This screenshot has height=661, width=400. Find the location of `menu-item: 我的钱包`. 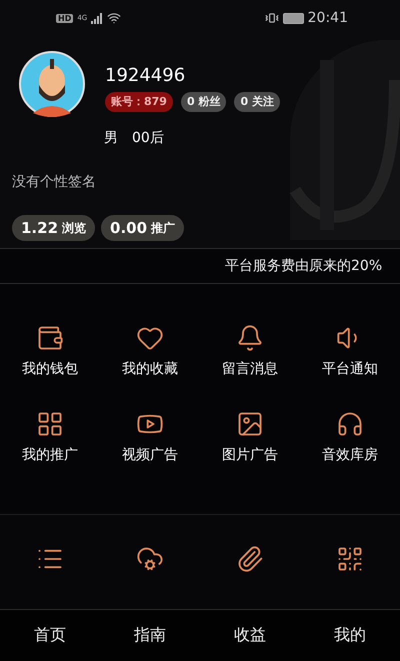

menu-item: 我的钱包 is located at coordinates (50, 351).